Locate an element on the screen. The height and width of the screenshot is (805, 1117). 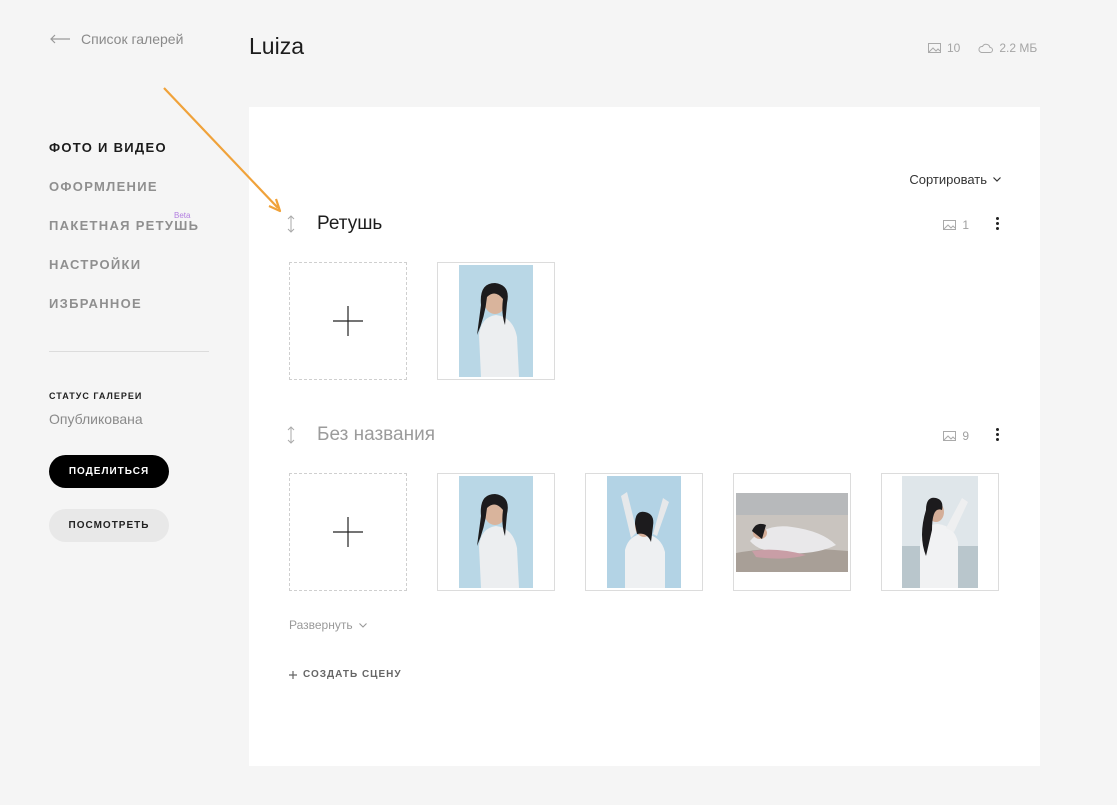
sort-dropdown: Сортировать is located at coordinates (955, 179).